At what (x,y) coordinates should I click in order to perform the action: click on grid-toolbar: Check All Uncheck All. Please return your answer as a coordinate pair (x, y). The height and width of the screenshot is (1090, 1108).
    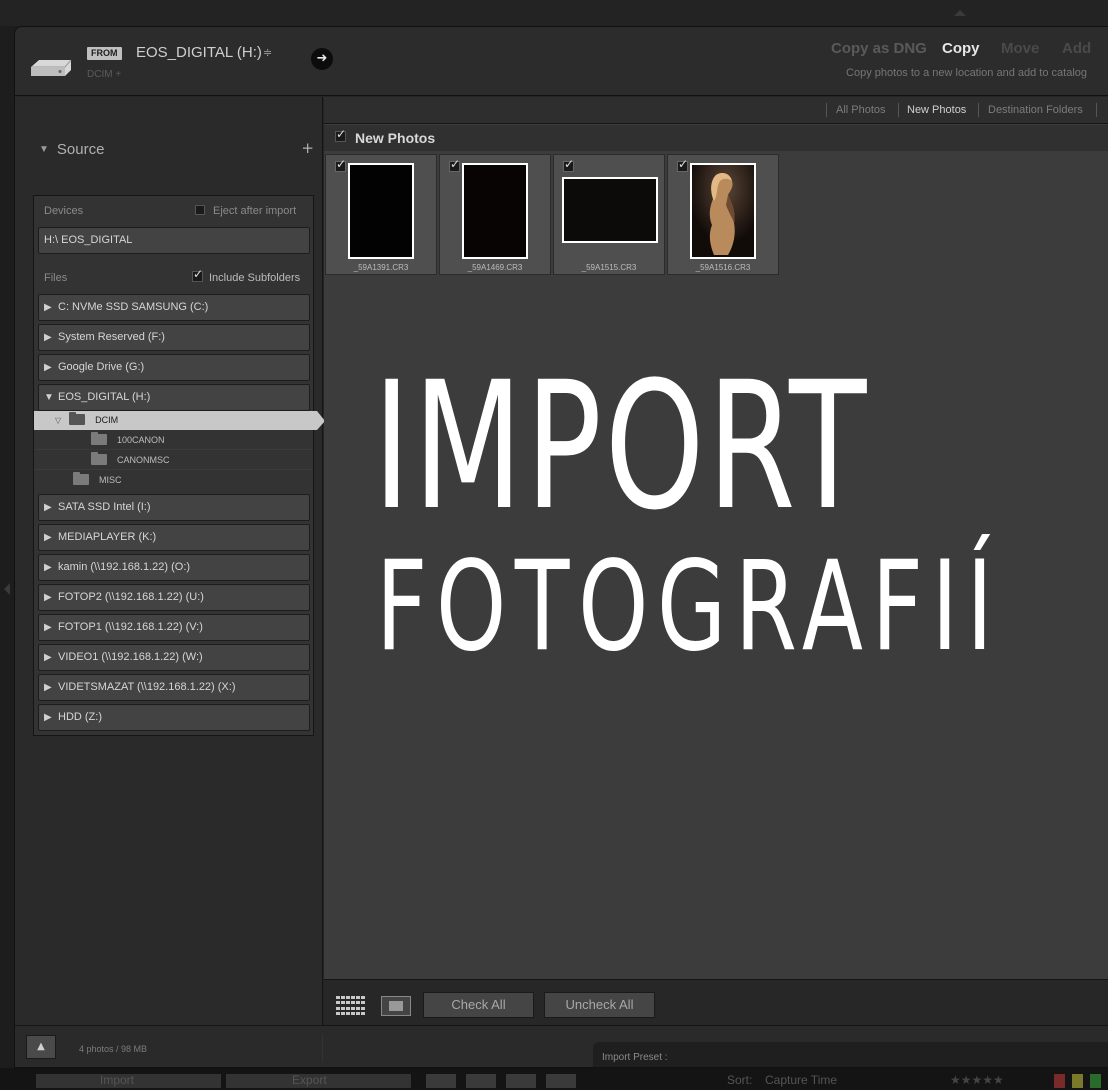
    Looking at the image, I should click on (716, 1002).